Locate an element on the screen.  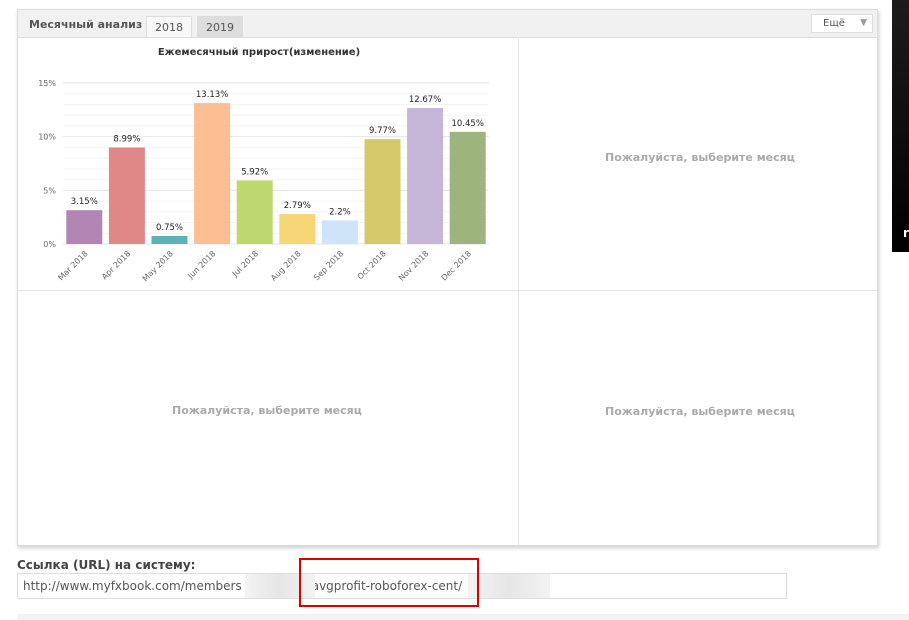
system-url-label: Ссылка (URL) на систему: is located at coordinates (106, 565).